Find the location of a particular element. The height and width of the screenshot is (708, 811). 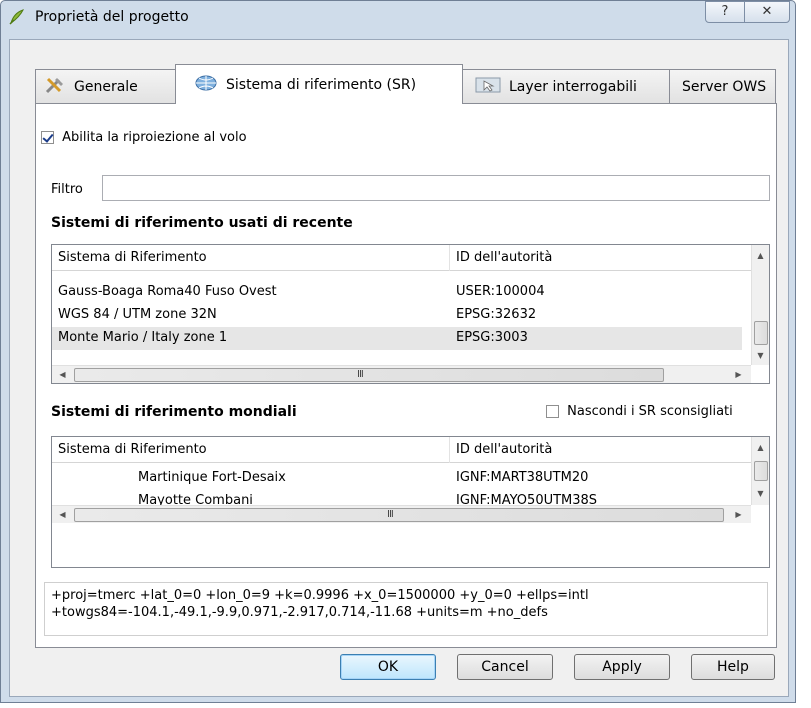

table-row: Mayotte Combani IGNF:MAYO50UTM38S is located at coordinates (397, 498).